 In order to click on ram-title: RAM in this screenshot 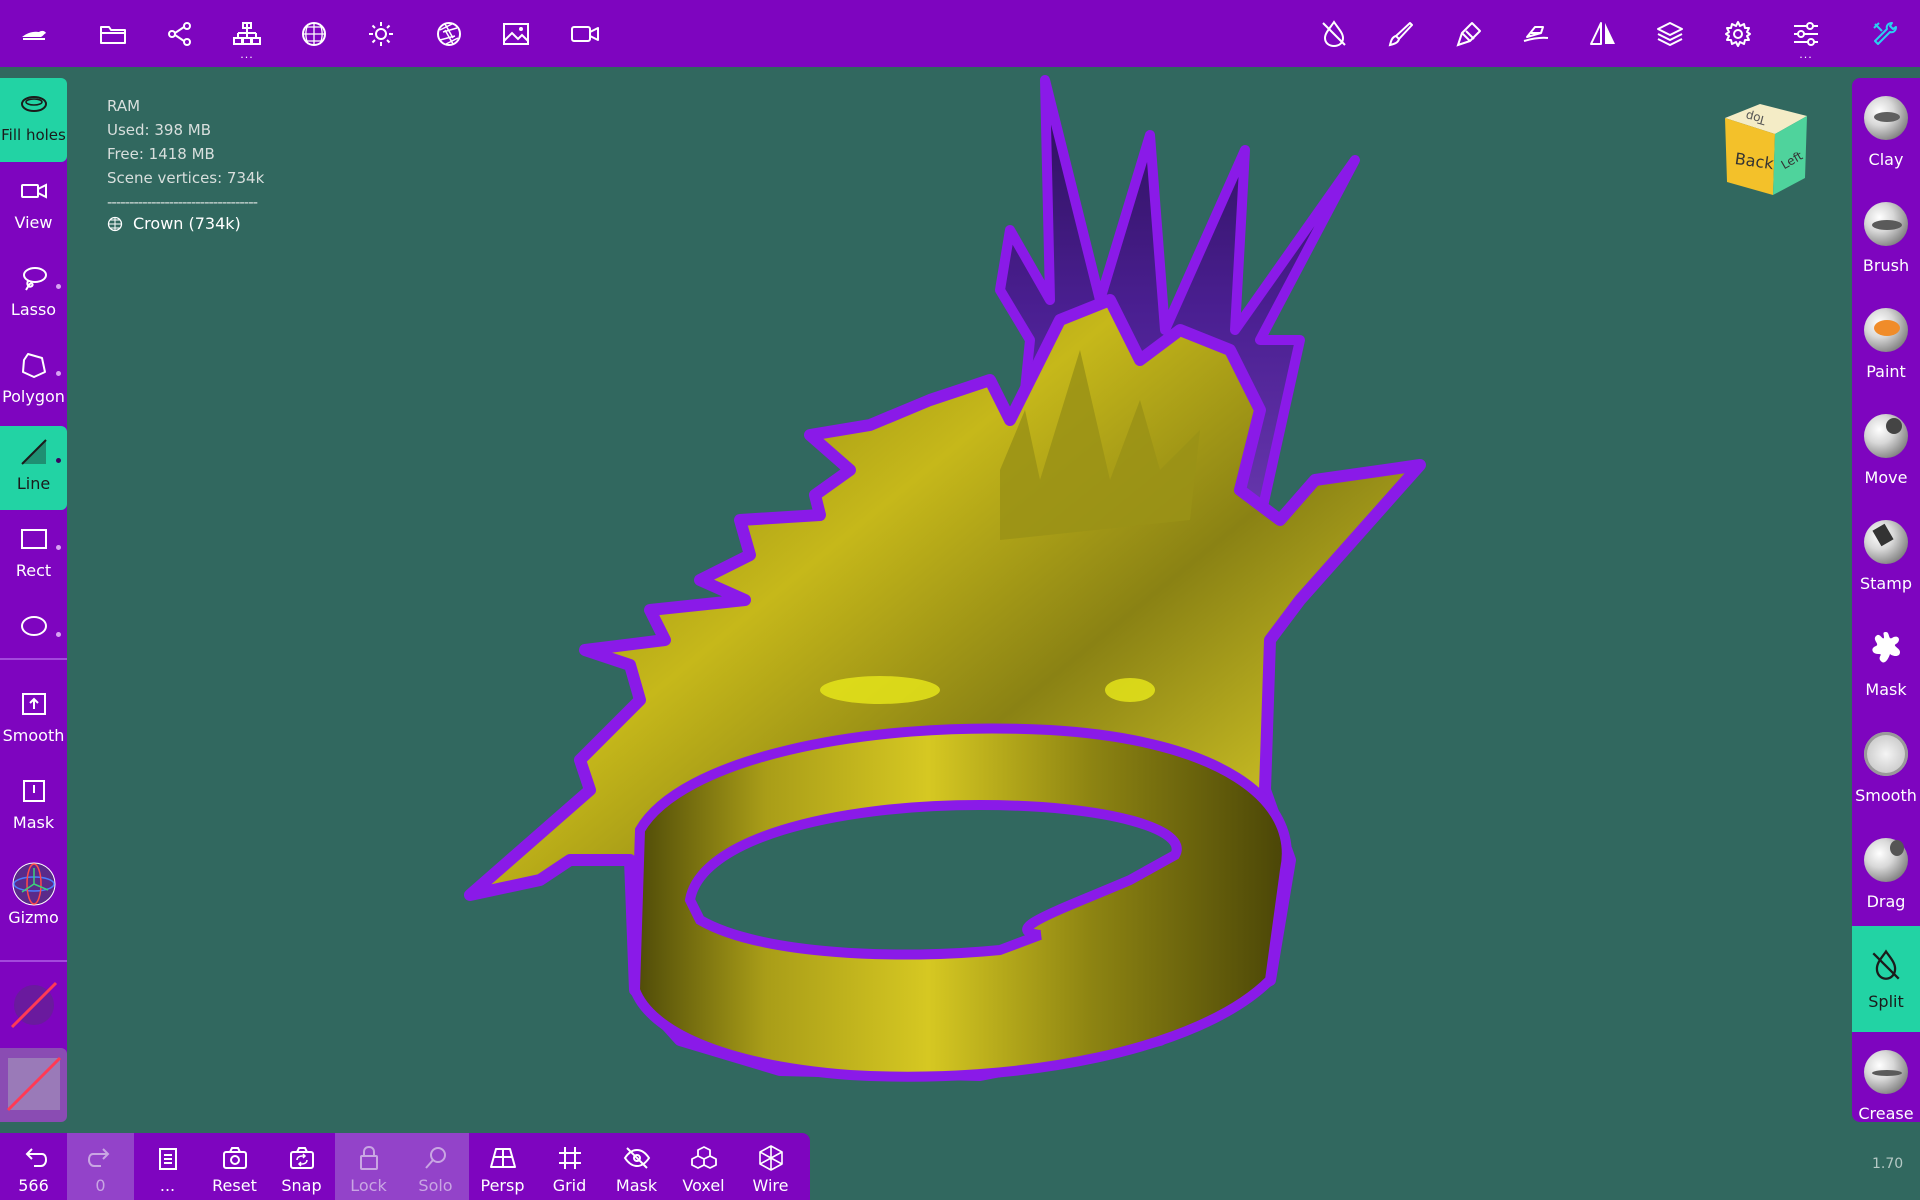, I will do `click(124, 106)`.